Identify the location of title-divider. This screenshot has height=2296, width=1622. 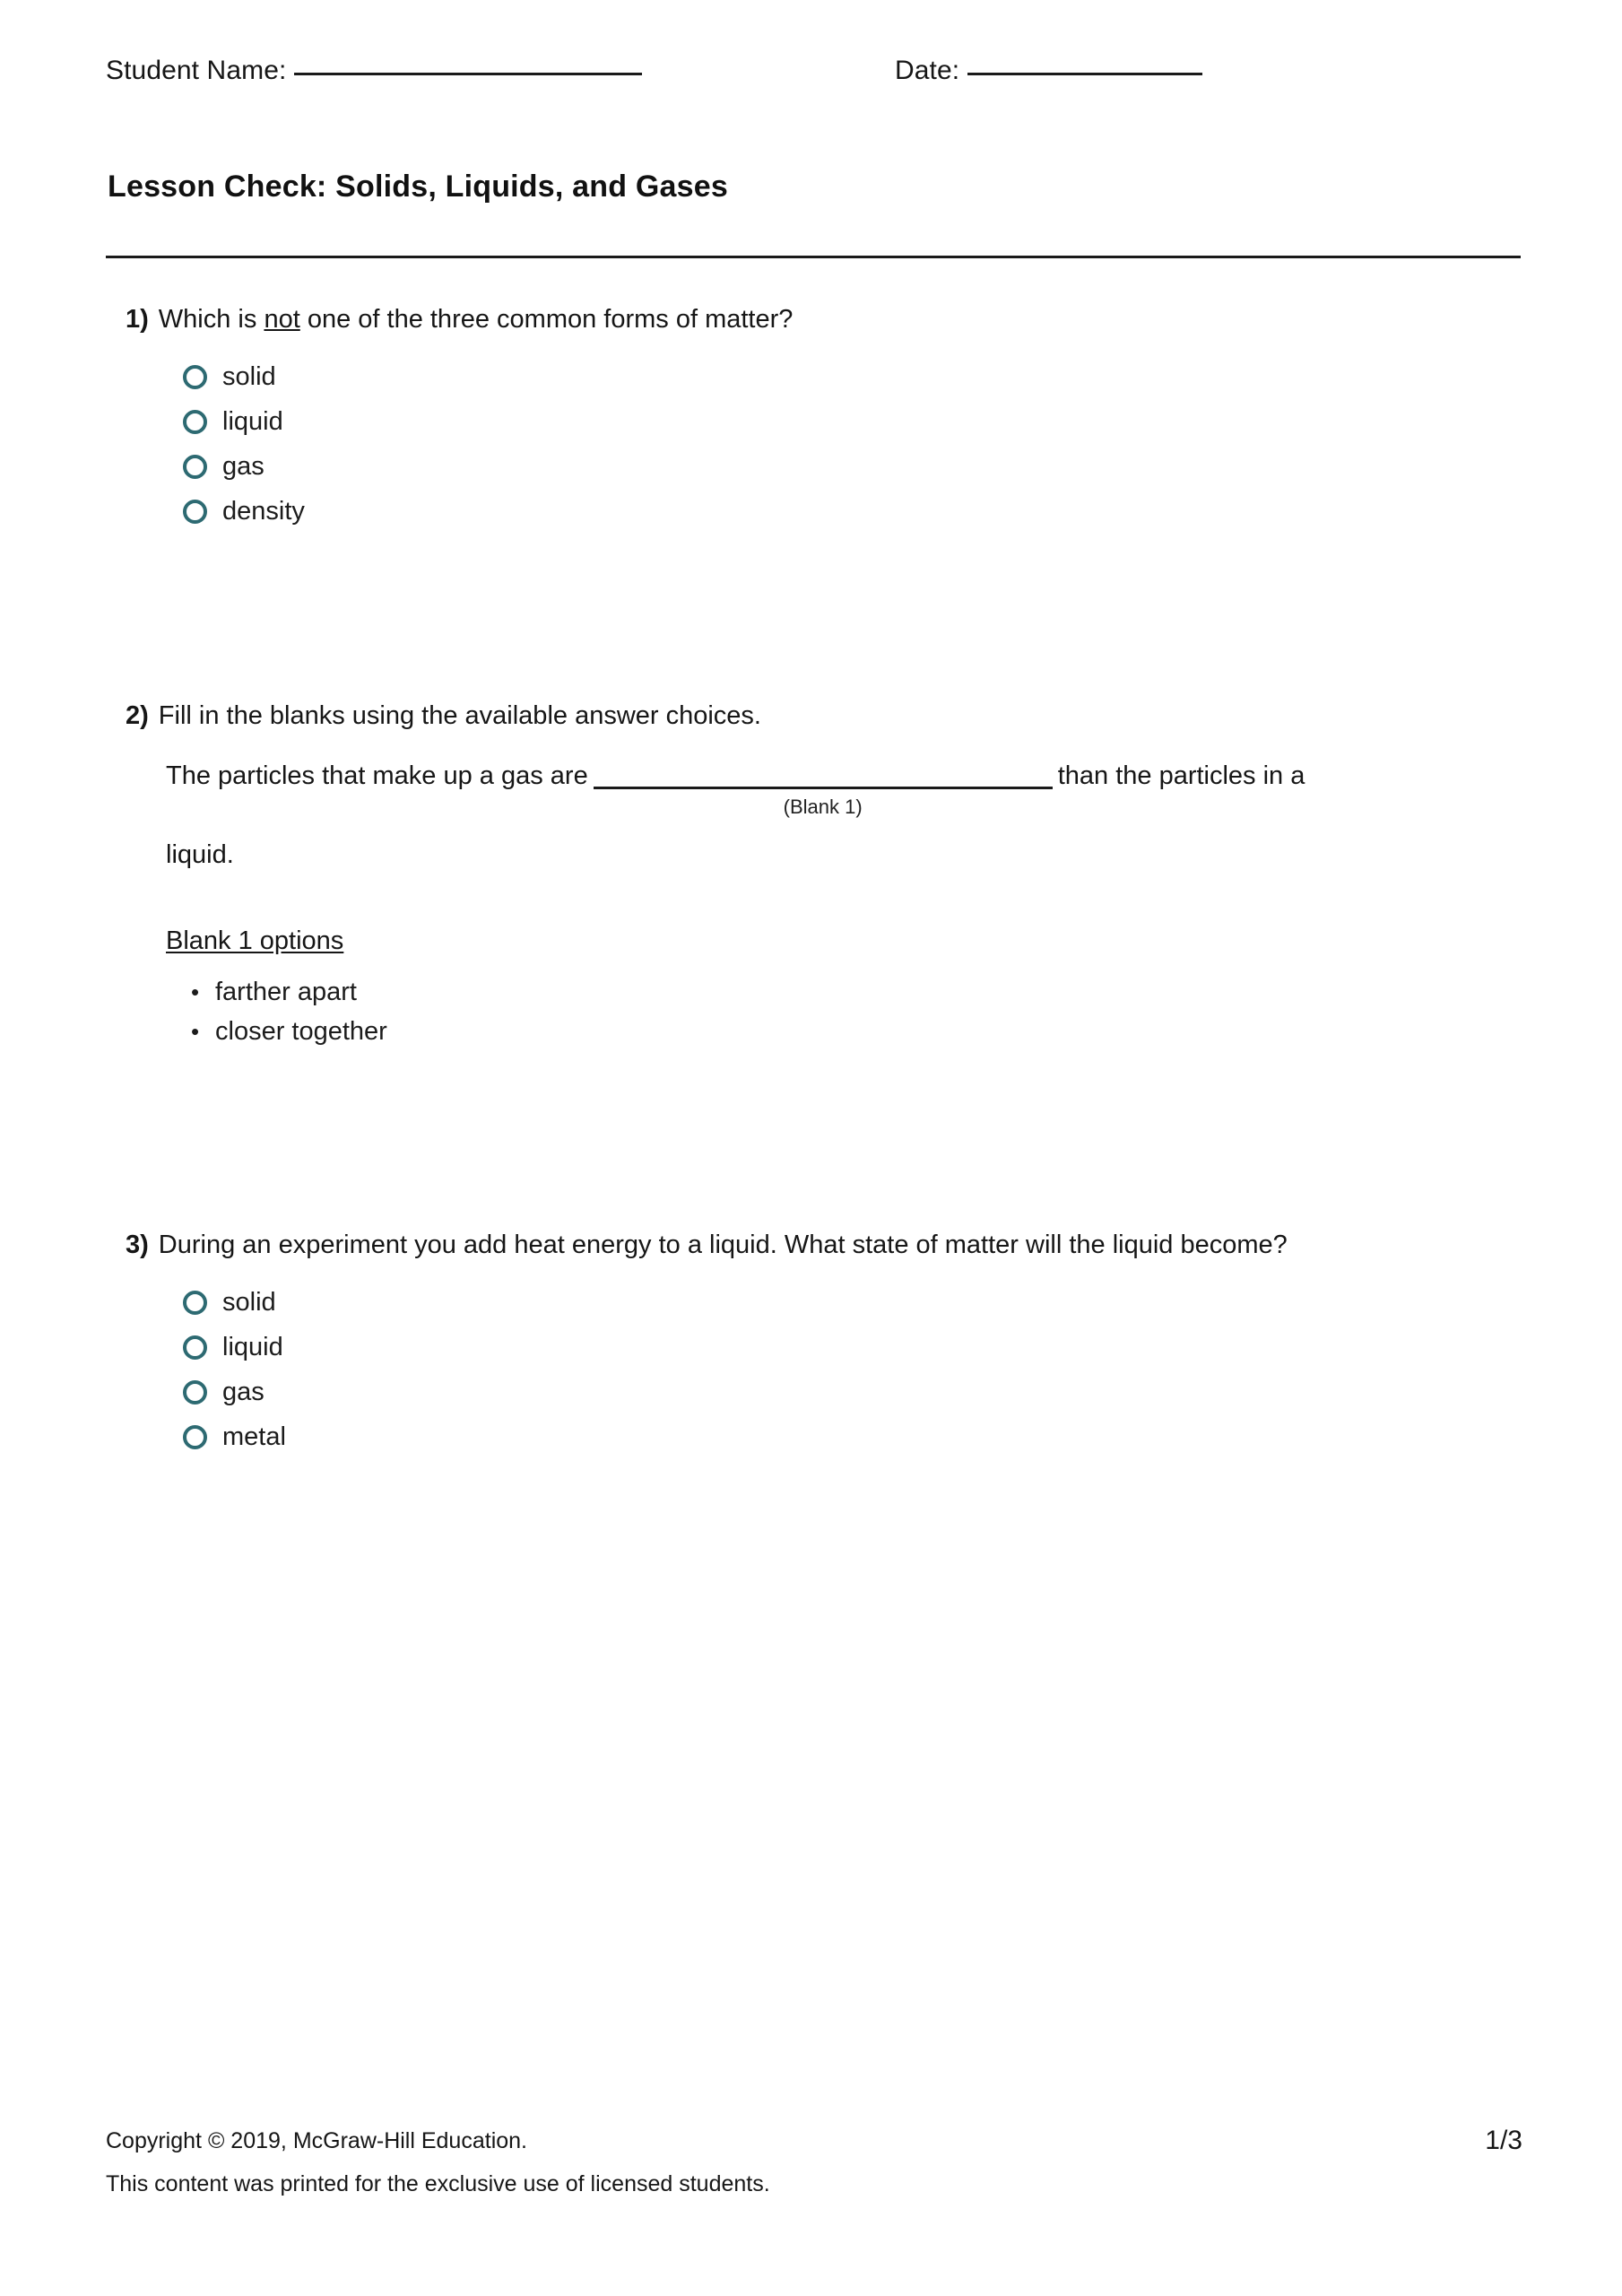
(813, 257).